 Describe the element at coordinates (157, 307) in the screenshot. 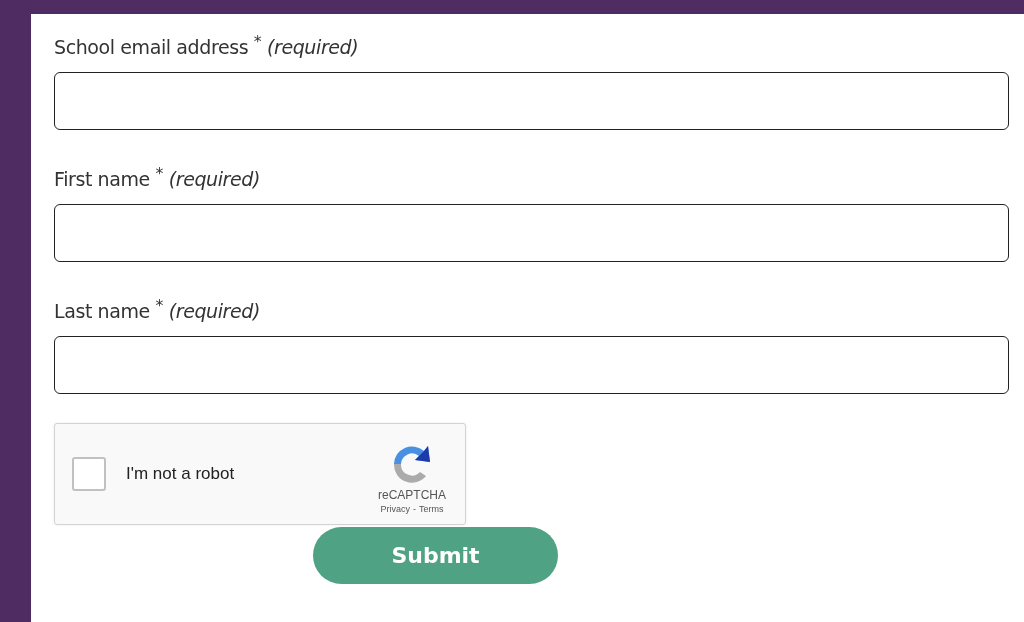

I see `field-label: Last name $^{*}$ (required)` at that location.